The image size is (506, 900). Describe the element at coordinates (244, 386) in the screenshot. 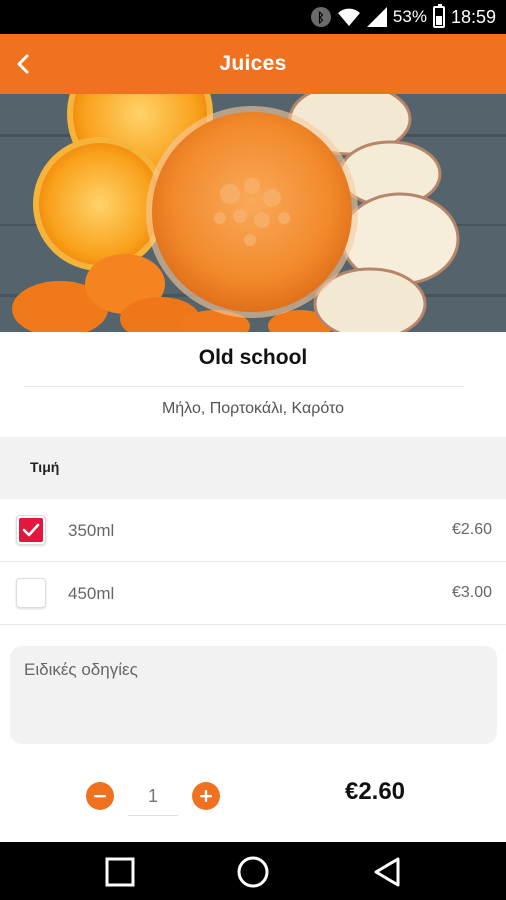

I see `divider` at that location.